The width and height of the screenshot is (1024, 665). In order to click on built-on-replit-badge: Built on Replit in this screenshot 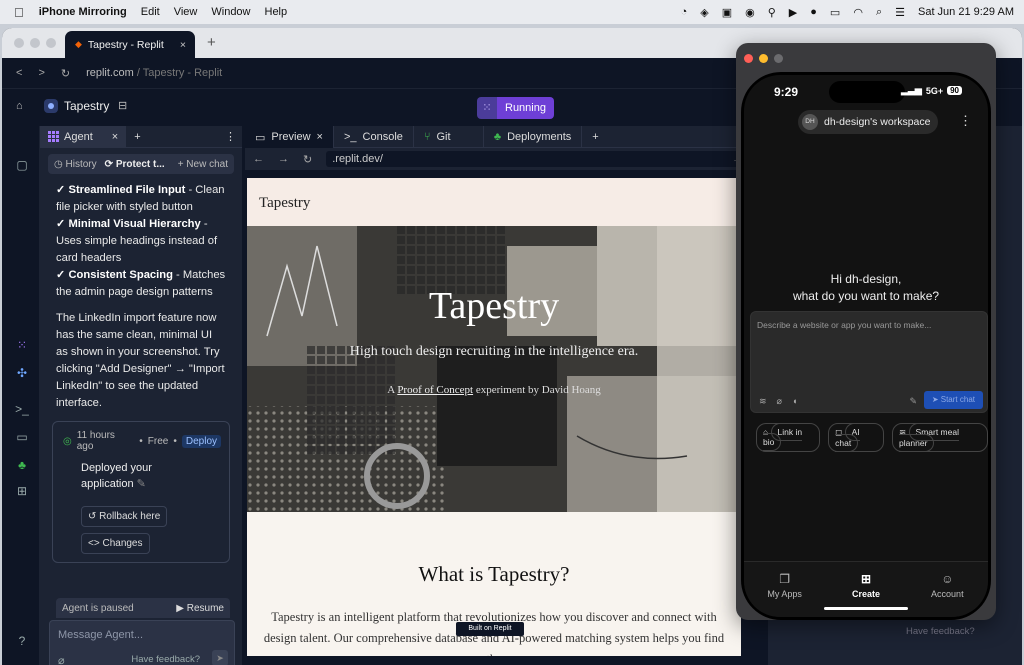, I will do `click(490, 629)`.